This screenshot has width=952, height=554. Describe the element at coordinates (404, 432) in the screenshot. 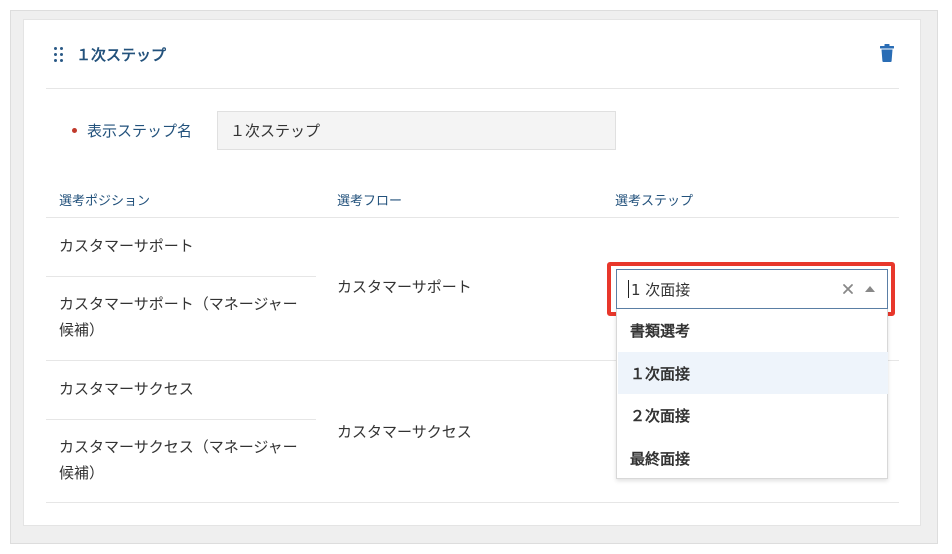

I see `flow-cell: カスタマーサクセス` at that location.